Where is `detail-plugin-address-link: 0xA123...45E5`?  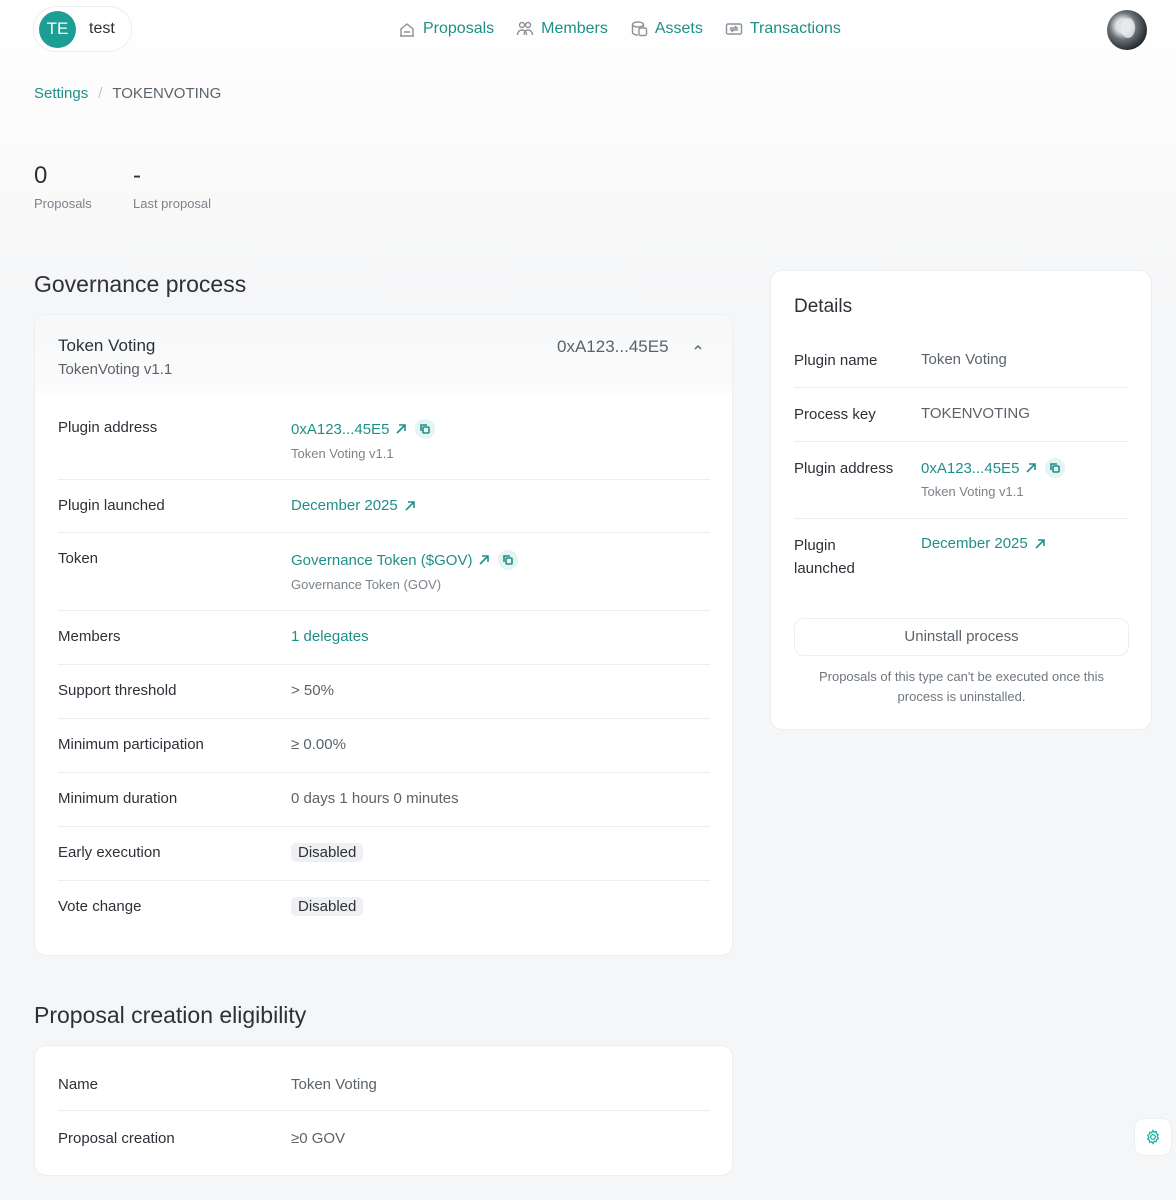
detail-plugin-address-link: 0xA123...45E5 is located at coordinates (993, 468).